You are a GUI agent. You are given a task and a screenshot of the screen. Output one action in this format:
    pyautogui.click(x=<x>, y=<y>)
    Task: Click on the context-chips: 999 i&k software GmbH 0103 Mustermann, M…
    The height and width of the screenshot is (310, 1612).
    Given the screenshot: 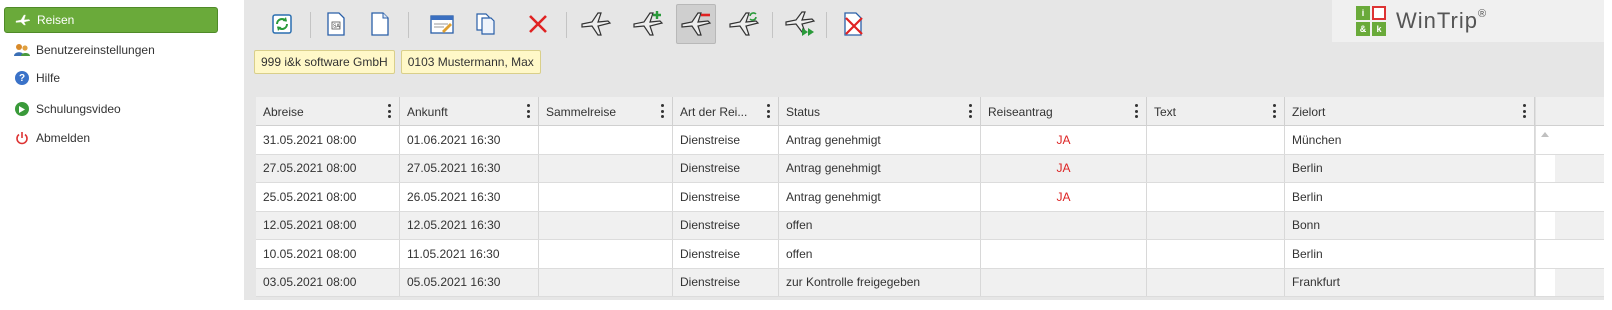 What is the action you would take?
    pyautogui.click(x=397, y=62)
    